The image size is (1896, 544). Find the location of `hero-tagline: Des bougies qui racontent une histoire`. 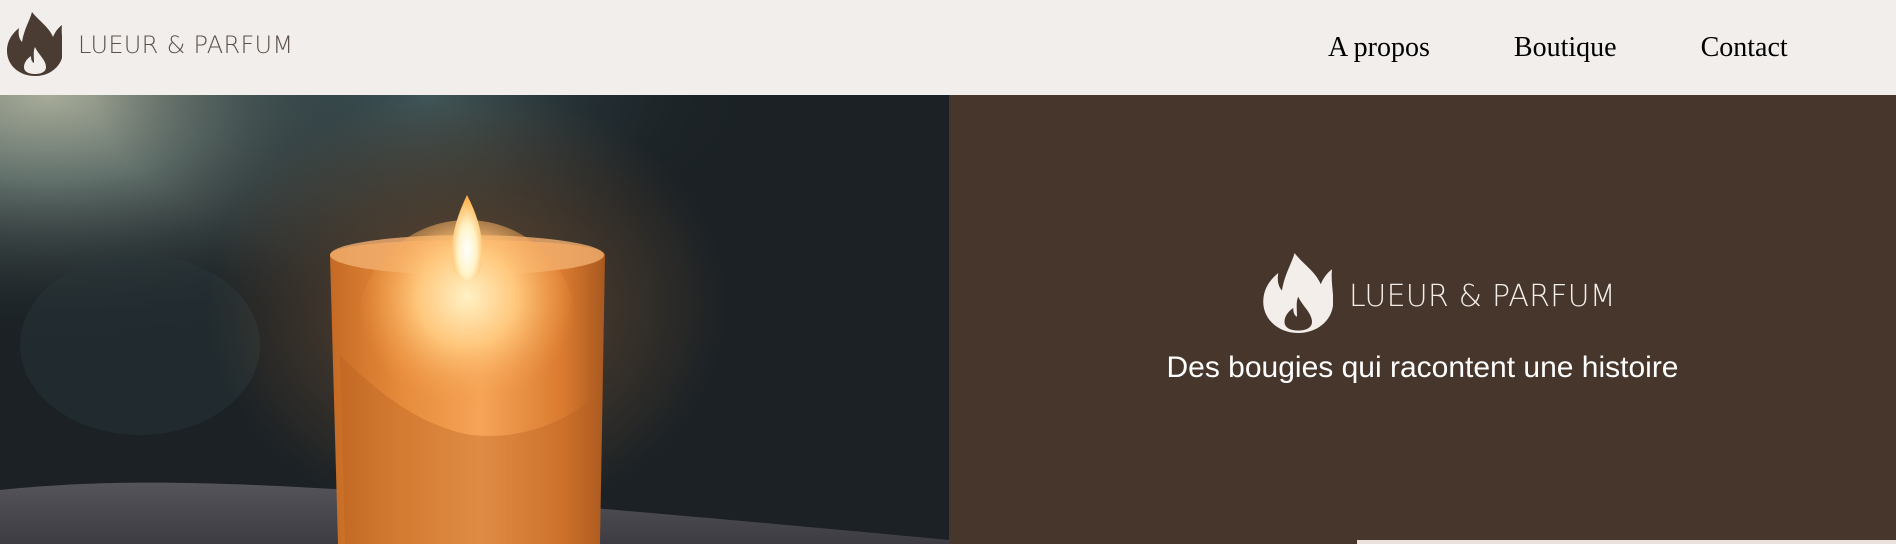

hero-tagline: Des bougies qui racontent une histoire is located at coordinates (1422, 367).